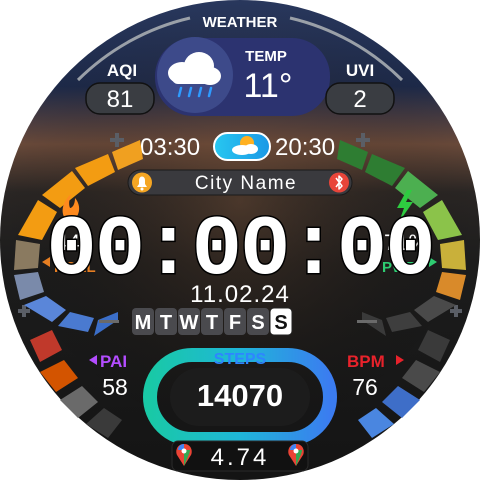  Describe the element at coordinates (113, 361) in the screenshot. I see `pai-label: PAI` at that location.